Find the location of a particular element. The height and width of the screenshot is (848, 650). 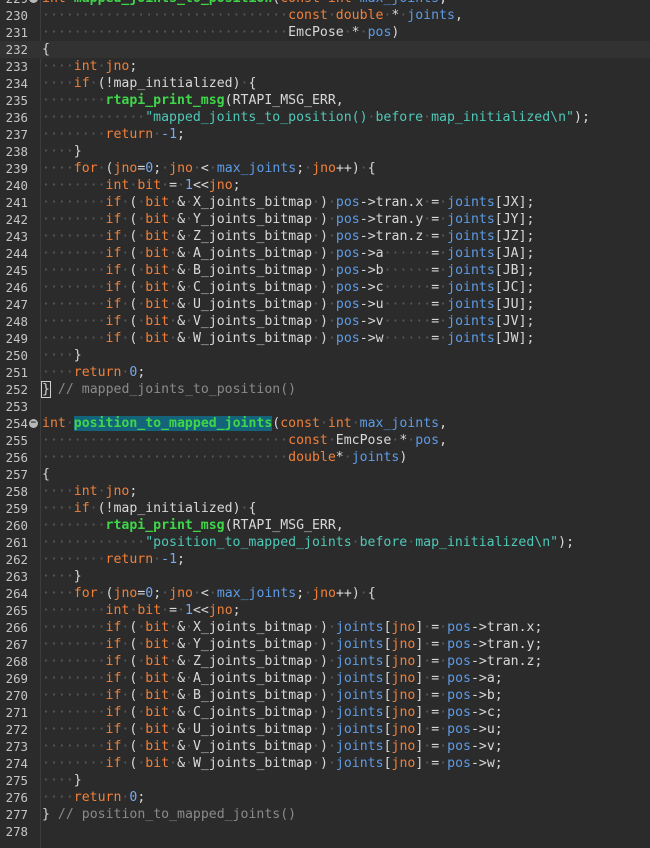

code-line: 233 ····int·jno; is located at coordinates (325, 66).